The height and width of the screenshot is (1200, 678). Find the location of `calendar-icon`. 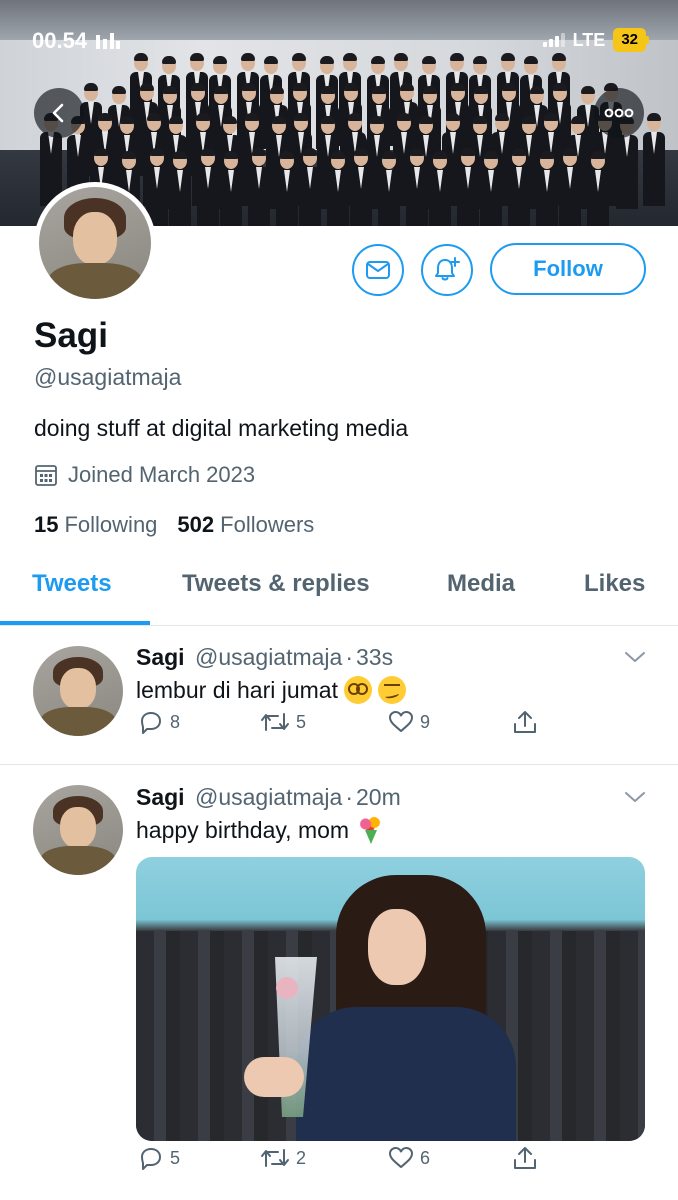

calendar-icon is located at coordinates (46, 475).